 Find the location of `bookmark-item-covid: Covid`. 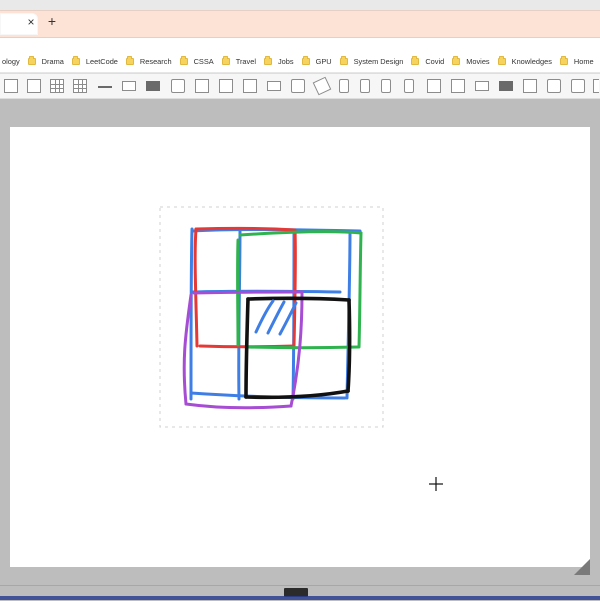

bookmark-item-covid: Covid is located at coordinates (427, 61).